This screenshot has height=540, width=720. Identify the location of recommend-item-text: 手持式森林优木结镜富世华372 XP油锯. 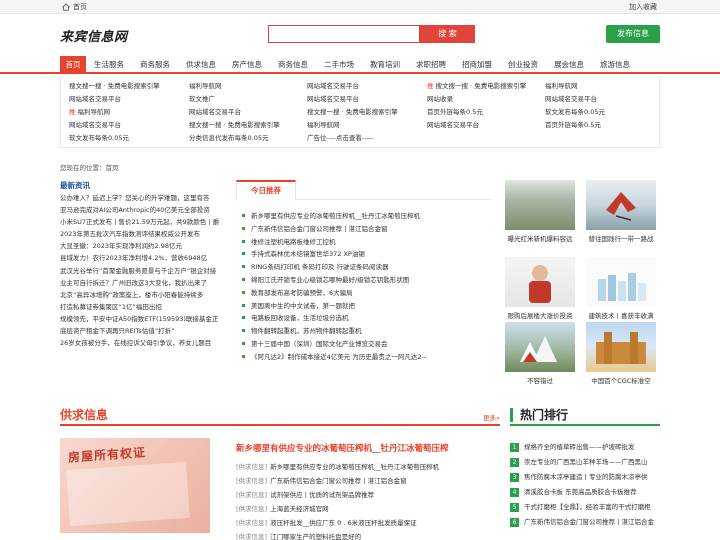
(308, 254).